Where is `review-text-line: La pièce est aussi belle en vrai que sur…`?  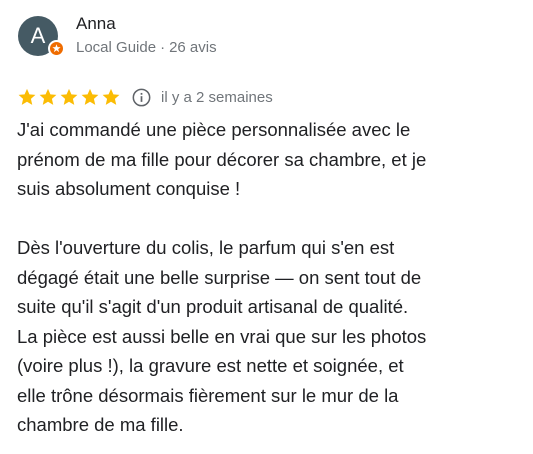 review-text-line: La pièce est aussi belle en vrai que sur… is located at coordinates (222, 336).